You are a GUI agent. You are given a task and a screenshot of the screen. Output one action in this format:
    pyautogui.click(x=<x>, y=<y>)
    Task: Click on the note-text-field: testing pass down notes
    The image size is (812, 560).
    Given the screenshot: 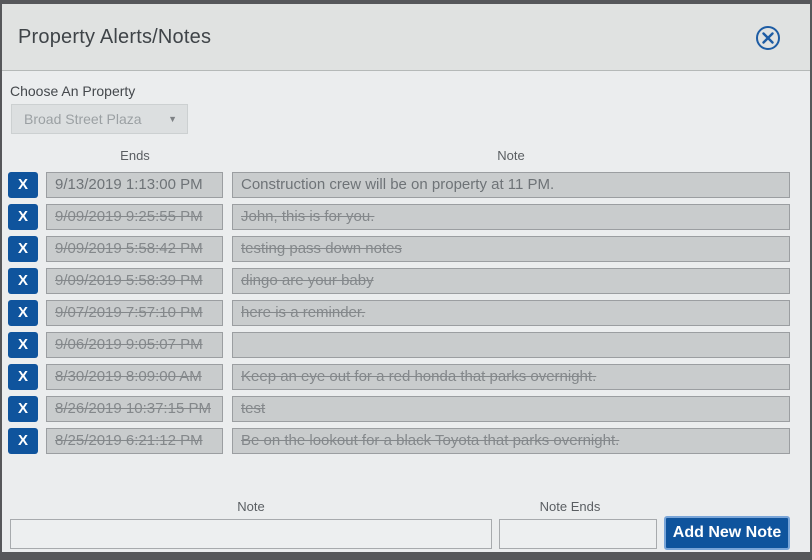 What is the action you would take?
    pyautogui.click(x=511, y=249)
    